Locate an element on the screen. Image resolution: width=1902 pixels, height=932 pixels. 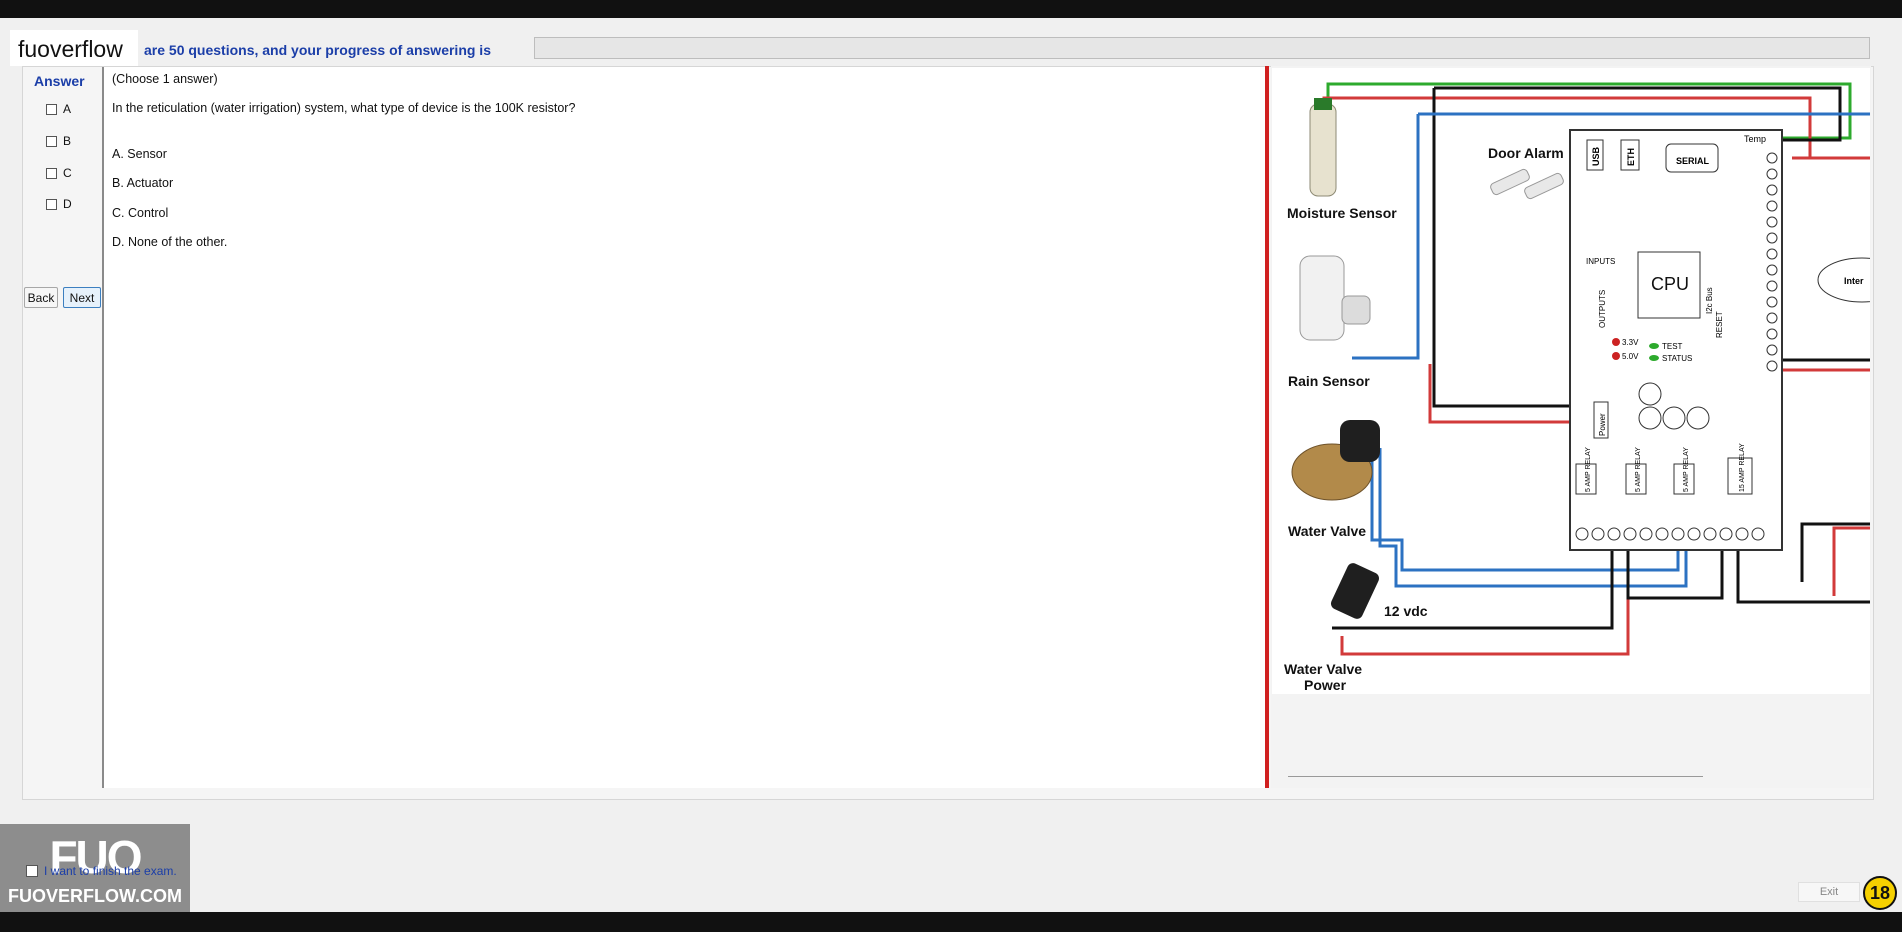
vdc-label: 12 vdc is located at coordinates (1406, 611).